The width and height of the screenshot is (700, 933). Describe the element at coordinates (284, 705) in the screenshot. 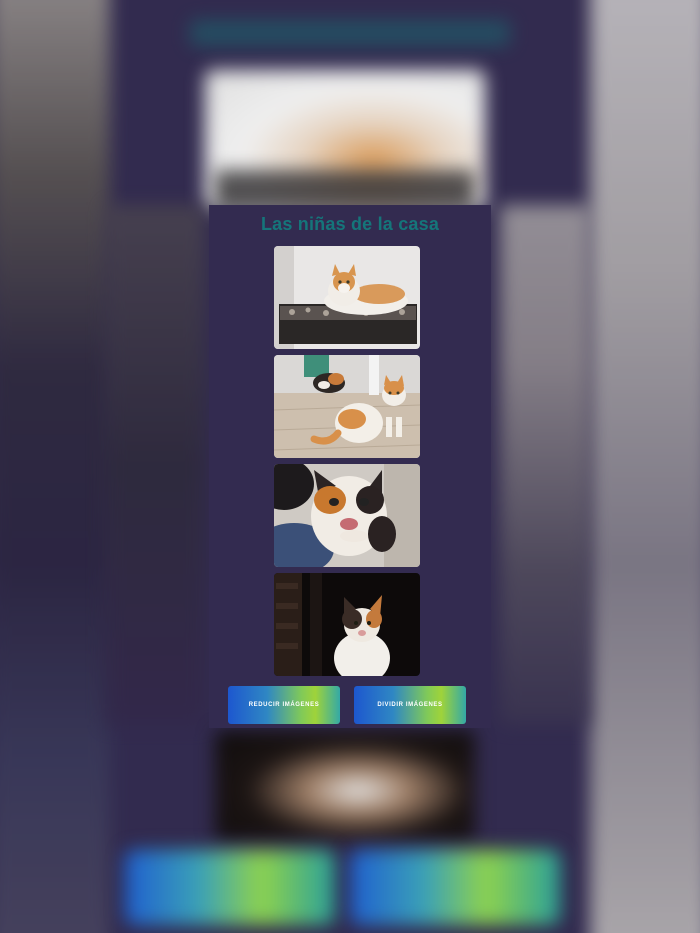

I see `reduce-images-button: Reducir imágenes` at that location.